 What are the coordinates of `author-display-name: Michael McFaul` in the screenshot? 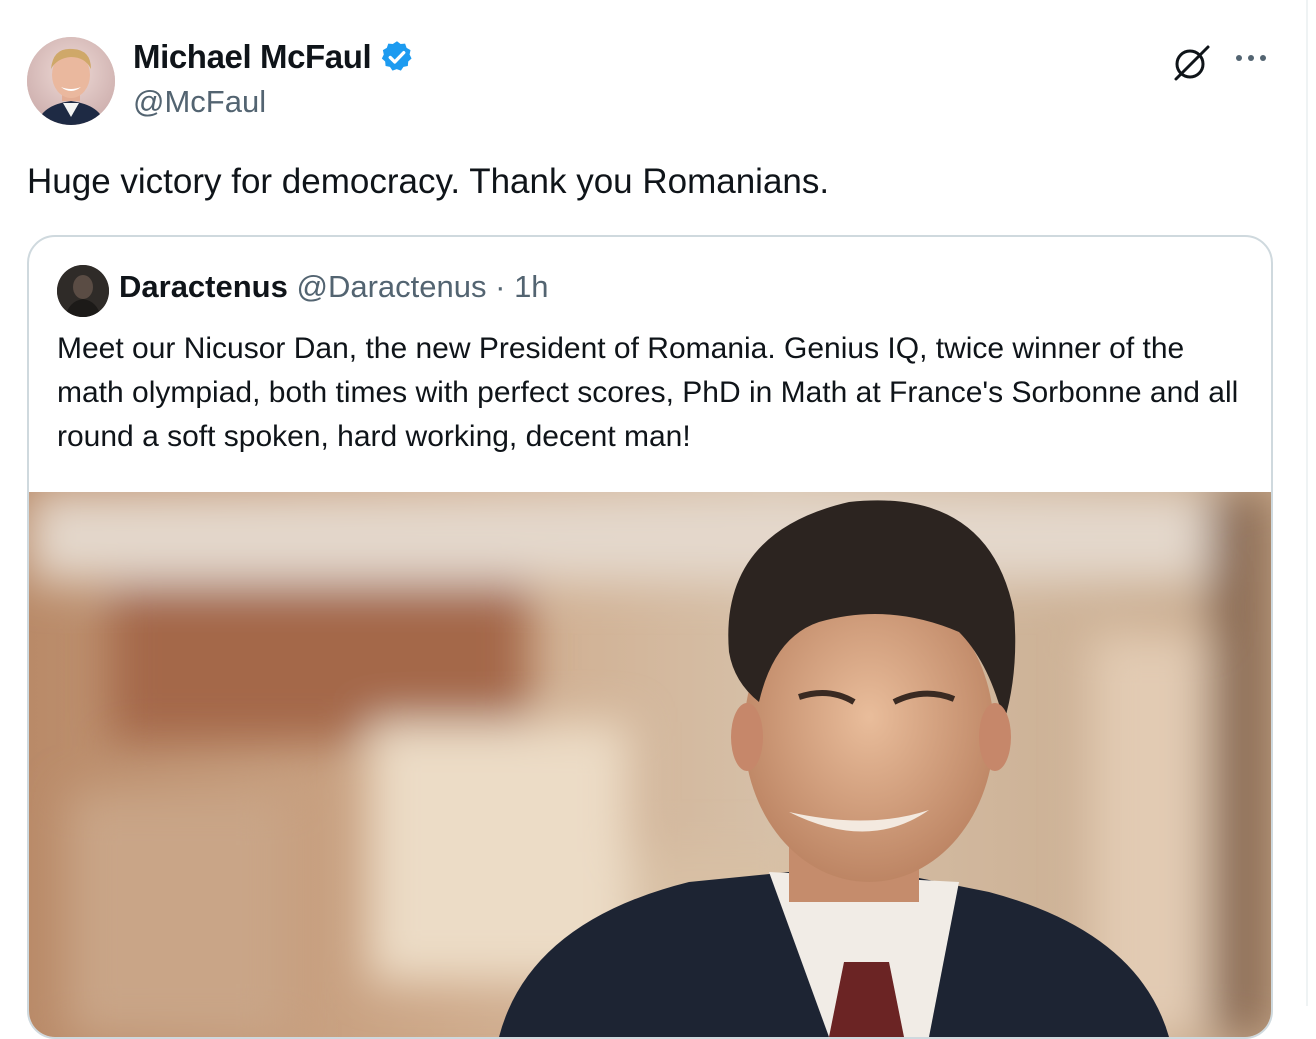 It's located at (252, 57).